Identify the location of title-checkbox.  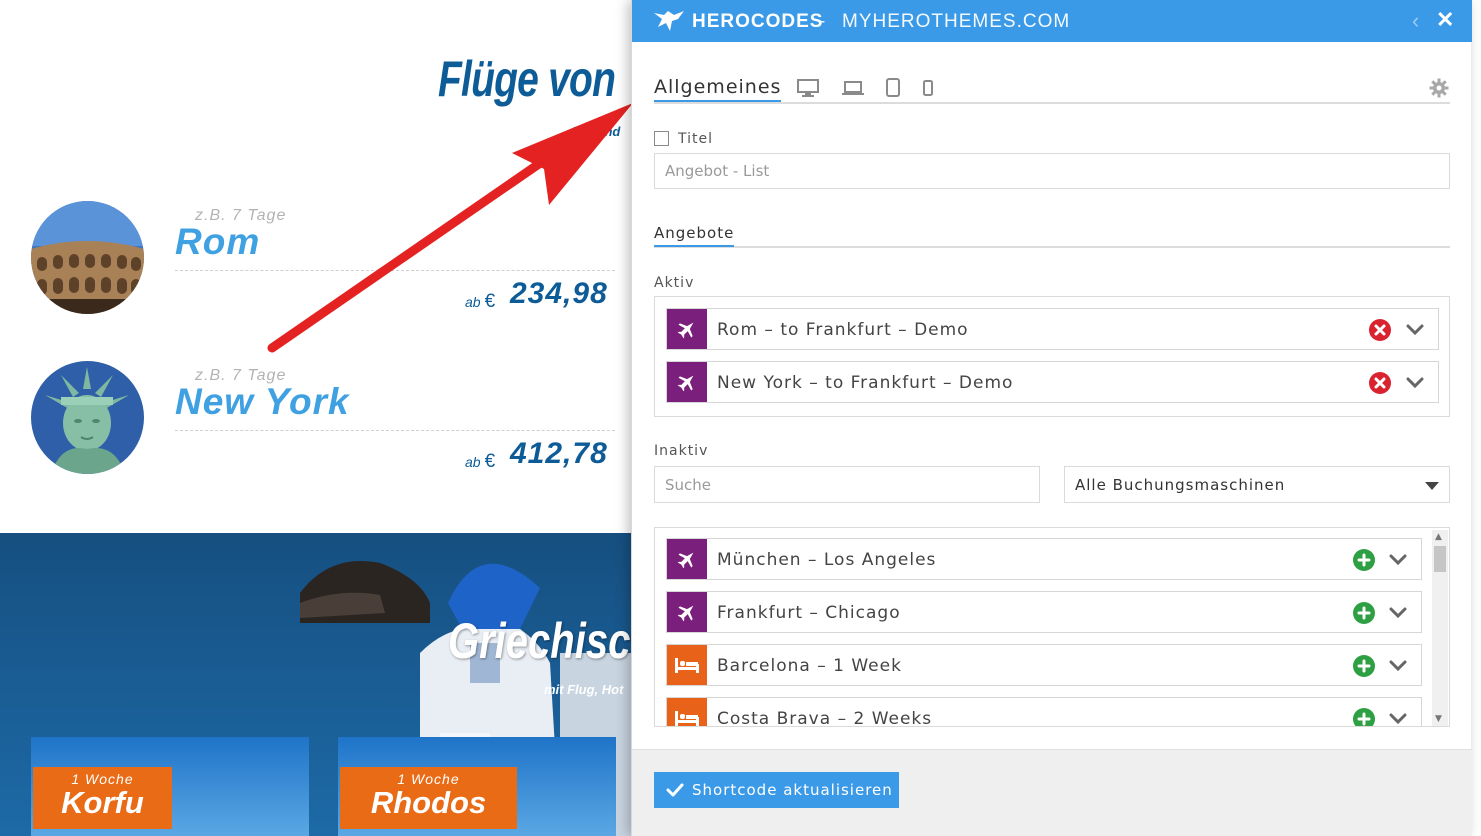
(661, 138).